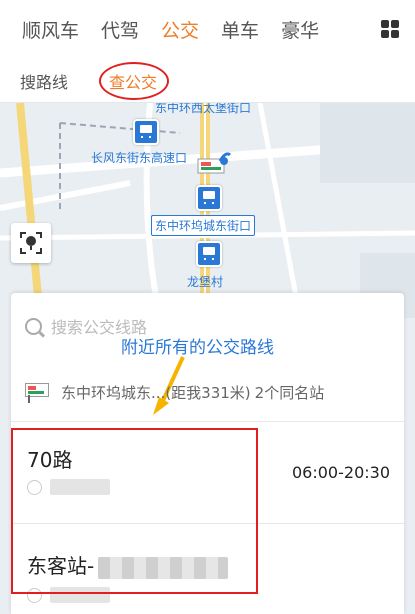  I want to click on stop-label-selected: 东中环坞城东街口, so click(203, 225).